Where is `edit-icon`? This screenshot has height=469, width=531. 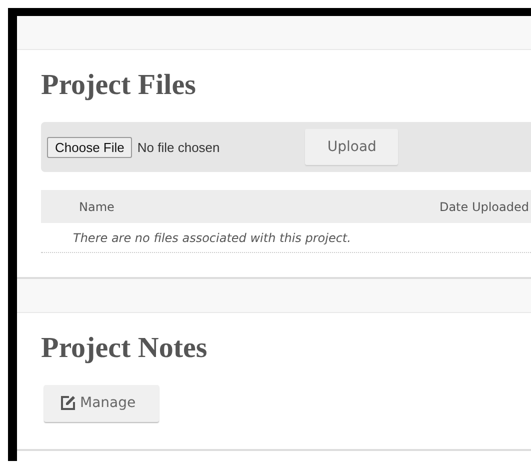
edit-icon is located at coordinates (68, 403).